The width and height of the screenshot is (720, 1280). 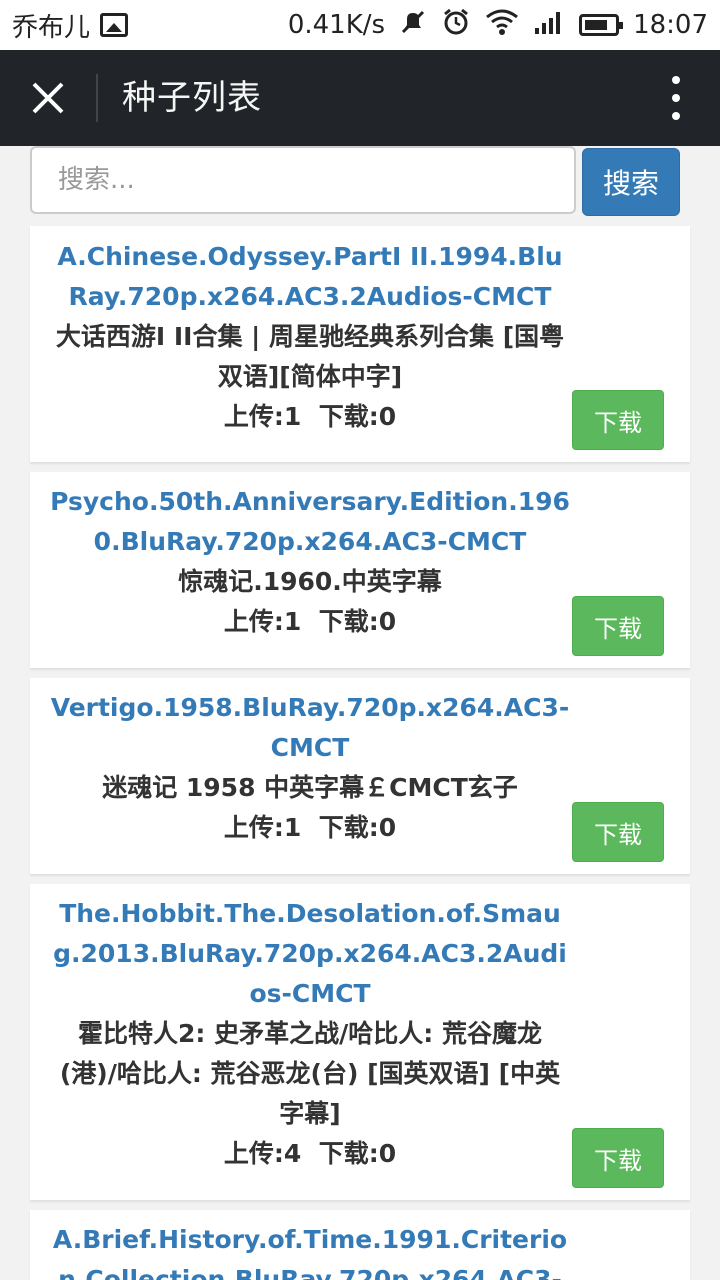 What do you see at coordinates (549, 25) in the screenshot?
I see `signal-icon` at bounding box center [549, 25].